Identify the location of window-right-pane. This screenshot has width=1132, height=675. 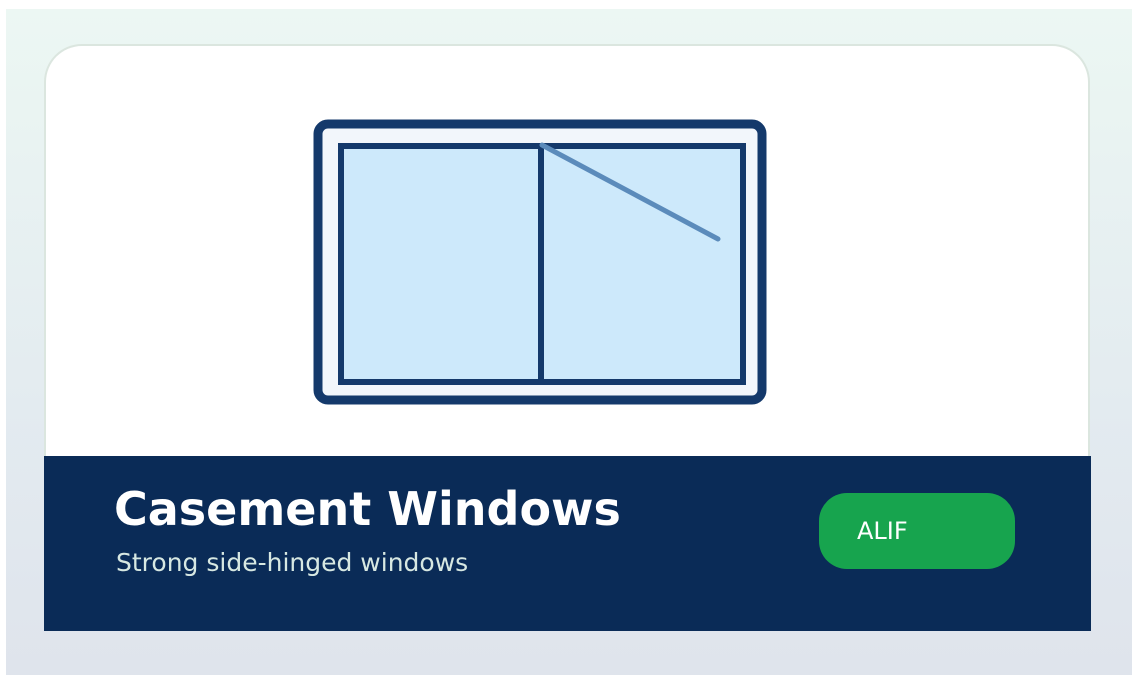
(642, 264).